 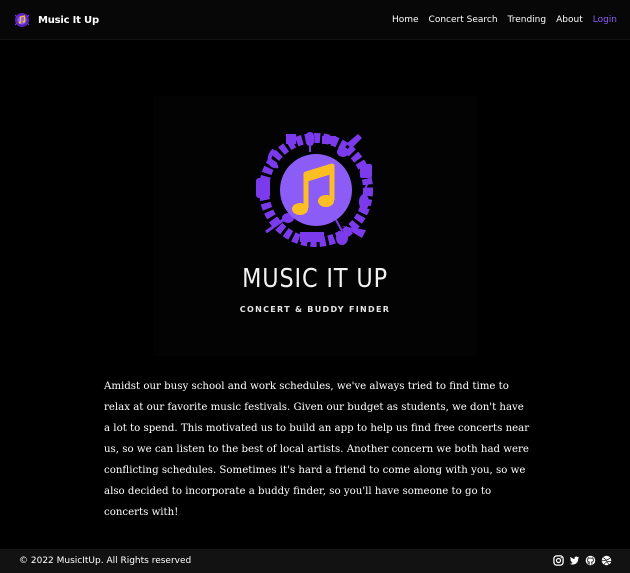 What do you see at coordinates (315, 561) in the screenshot?
I see `footer: © 2022 MusicItUp. All Rights reserved` at bounding box center [315, 561].